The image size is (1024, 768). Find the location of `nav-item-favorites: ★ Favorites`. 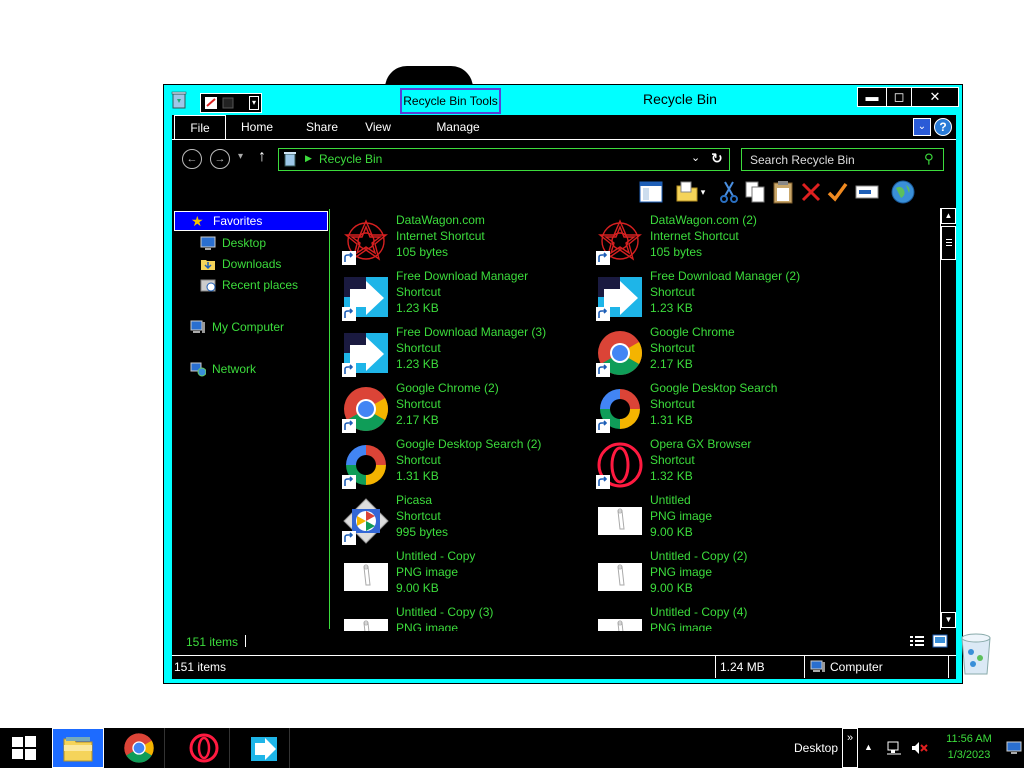

nav-item-favorites: ★ Favorites is located at coordinates (251, 221).